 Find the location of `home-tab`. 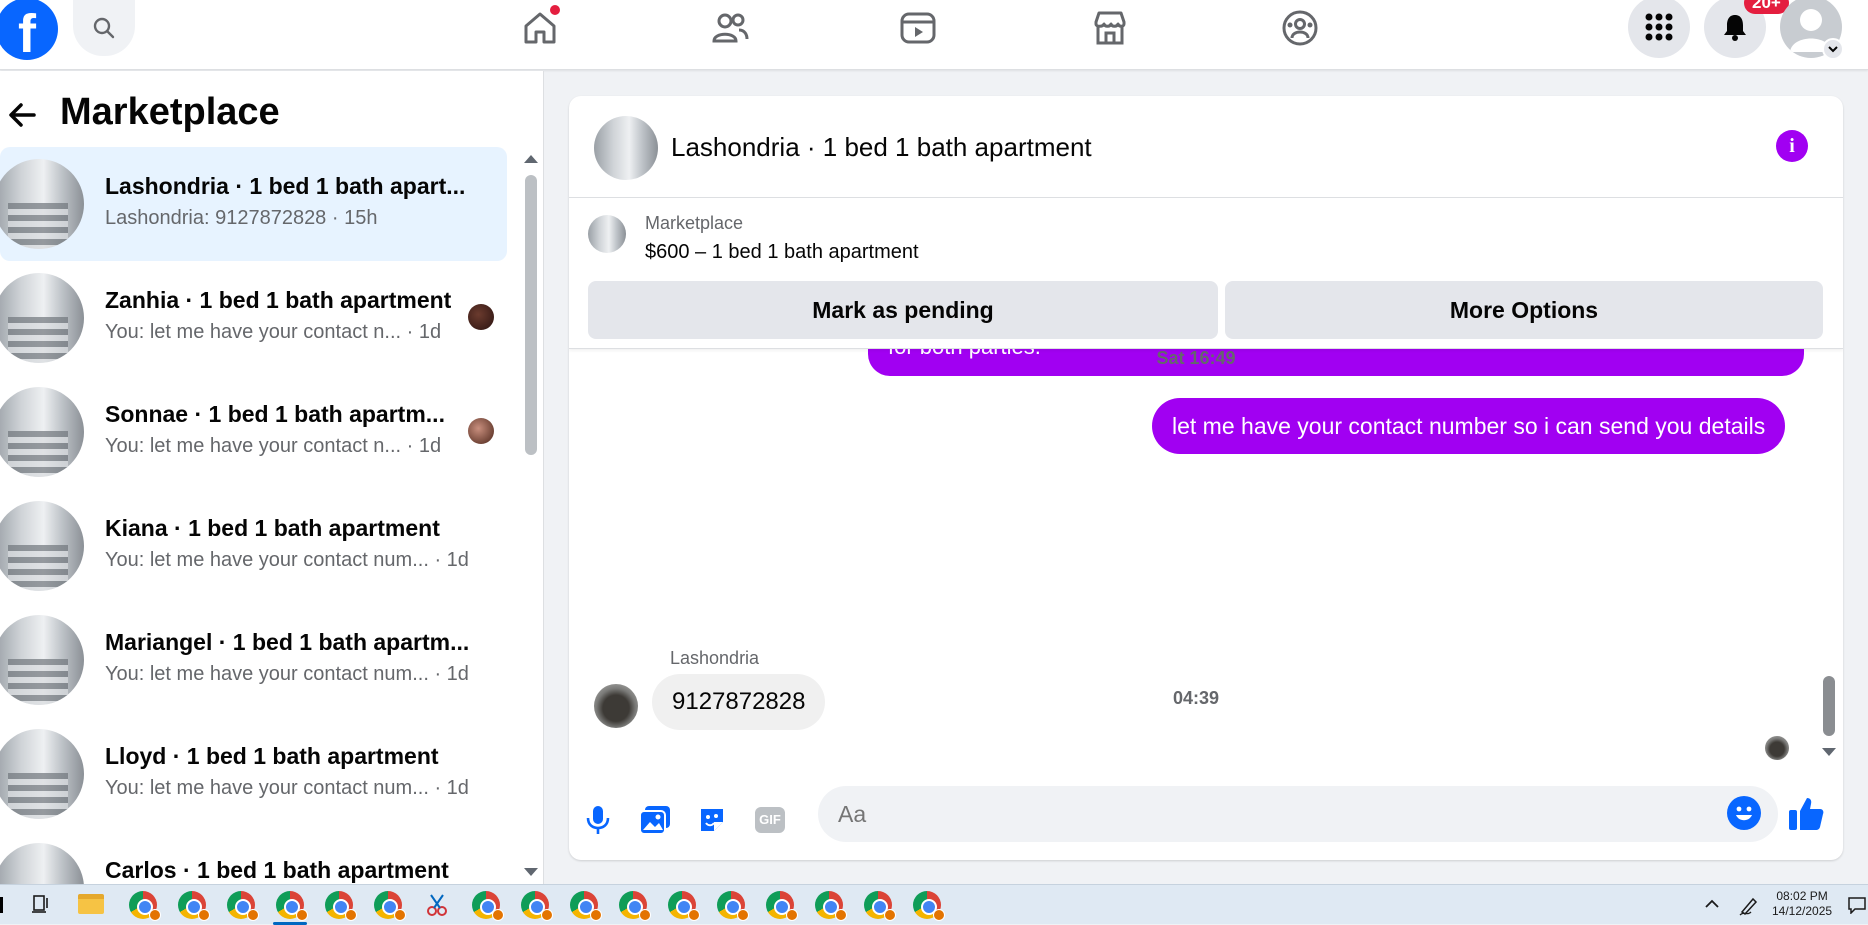

home-tab is located at coordinates (540, 28).